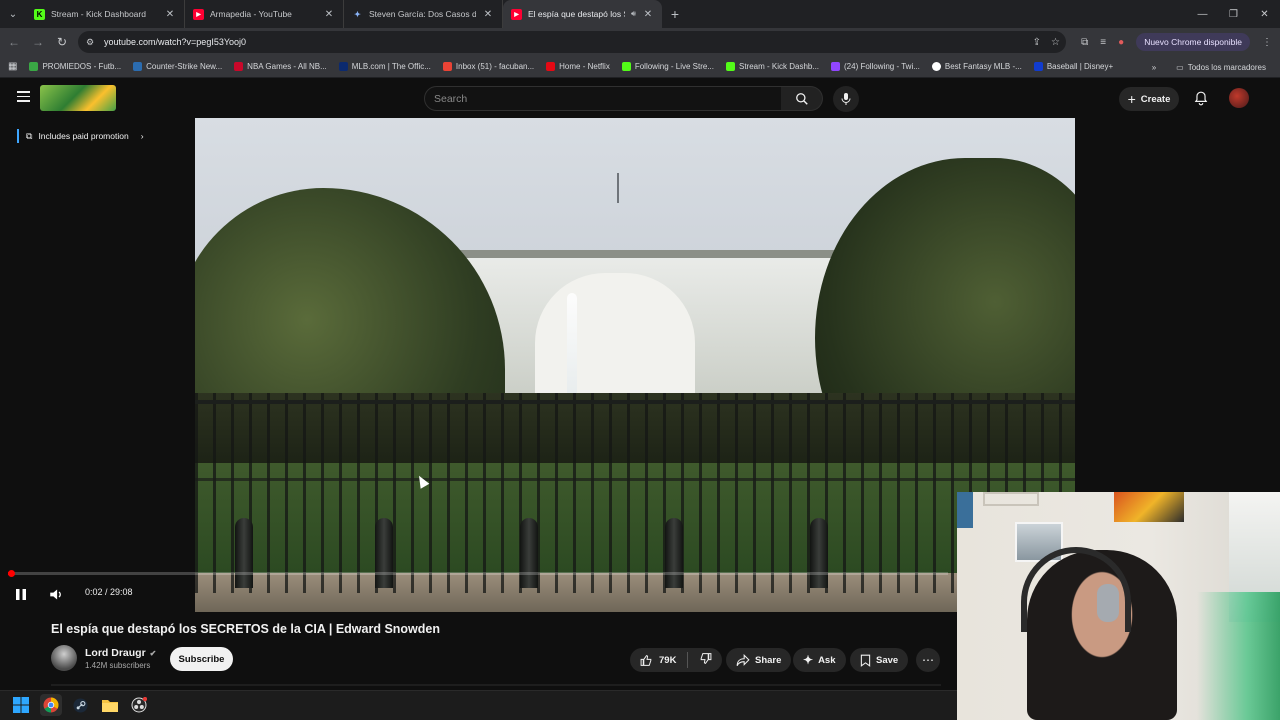 The image size is (1280, 720). I want to click on restore-icon: ❐, so click(1233, 14).